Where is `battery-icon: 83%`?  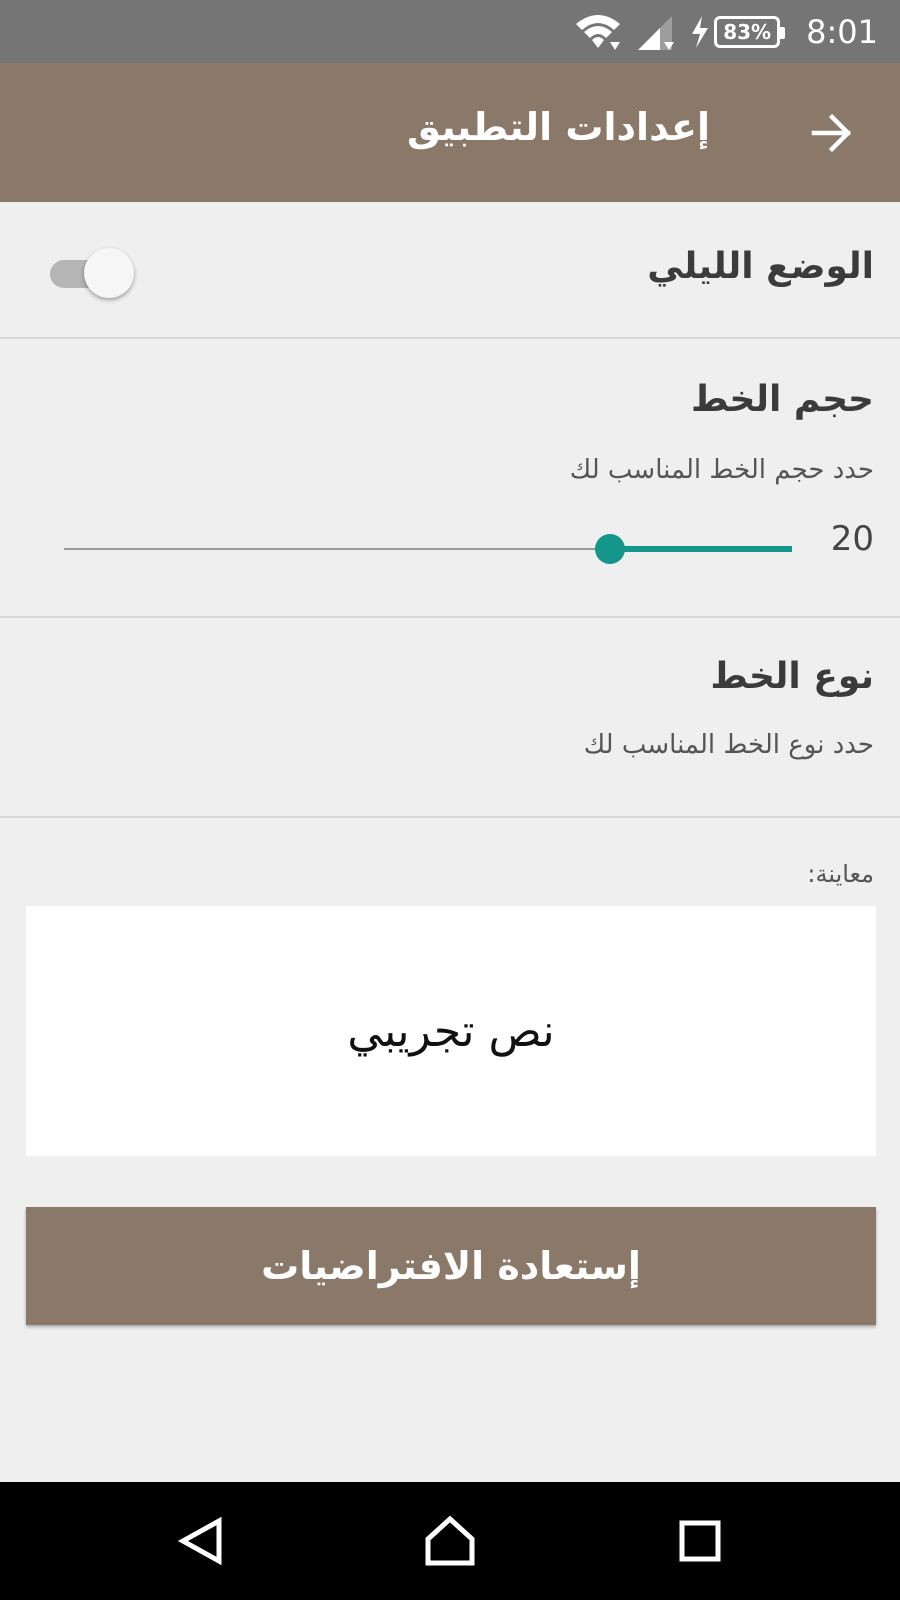 battery-icon: 83% is located at coordinates (750, 31).